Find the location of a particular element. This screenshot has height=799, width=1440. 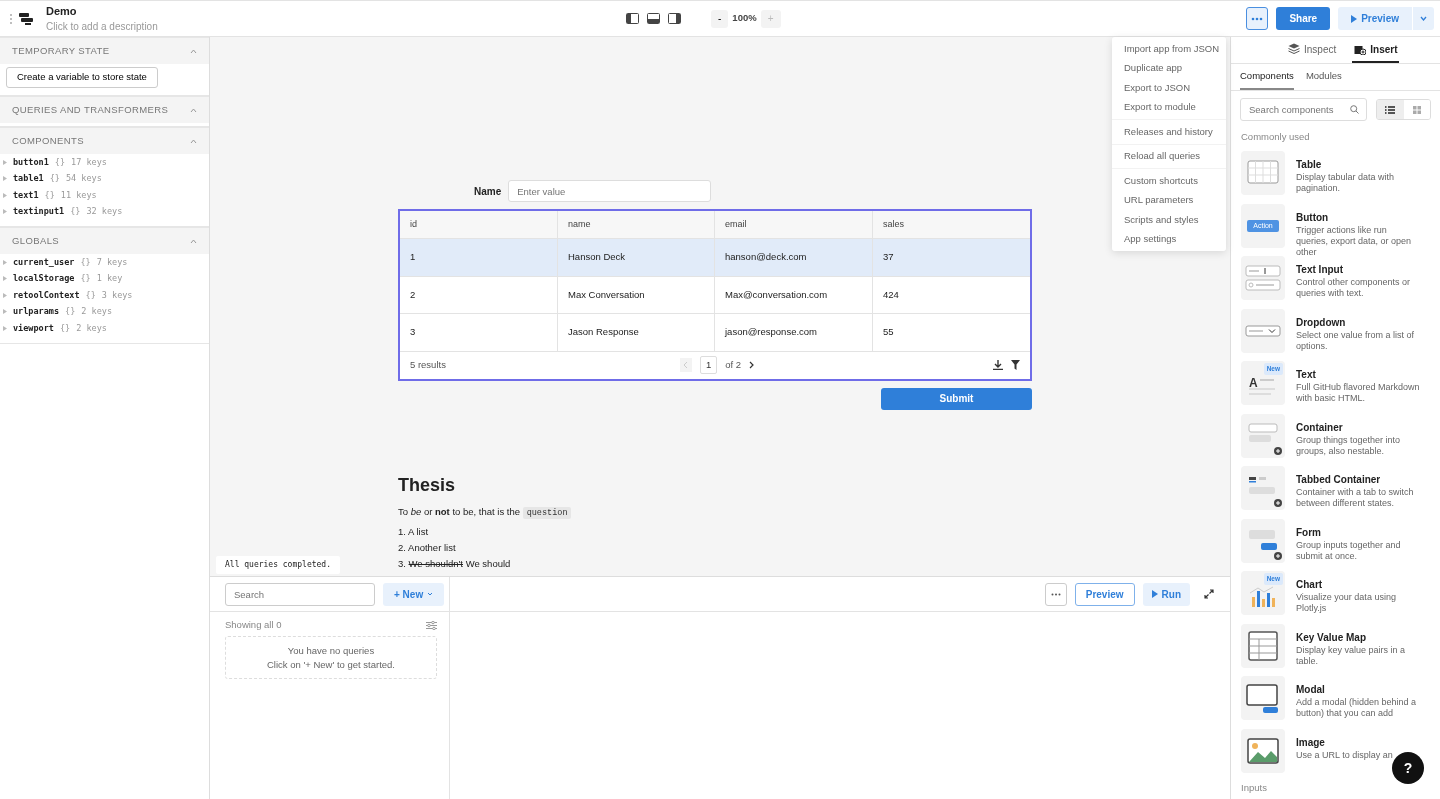

menu-item: Reload all queries is located at coordinates (1169, 156).